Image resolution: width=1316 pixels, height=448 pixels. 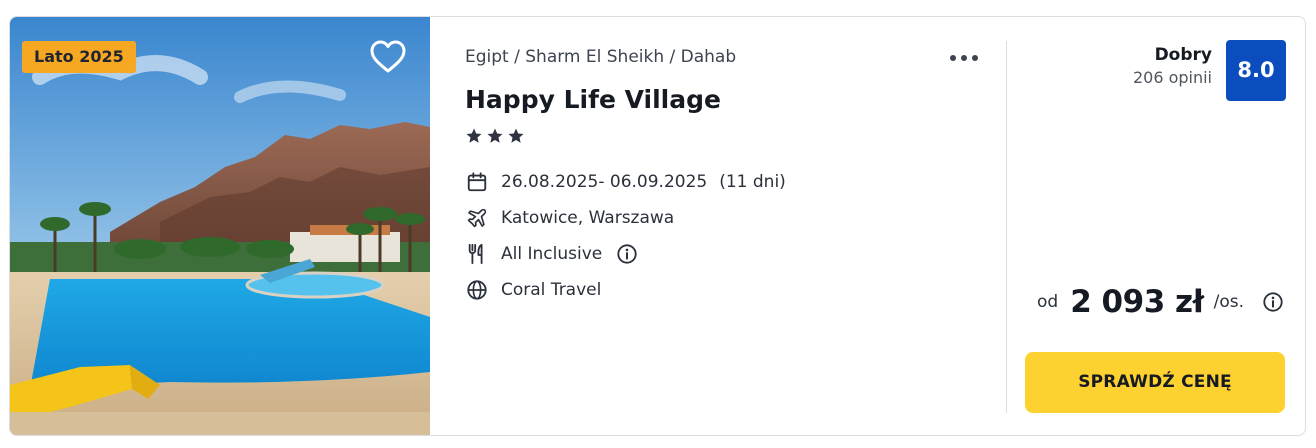 What do you see at coordinates (1172, 66) in the screenshot?
I see `rating-summary: Dobry 206 opinii` at bounding box center [1172, 66].